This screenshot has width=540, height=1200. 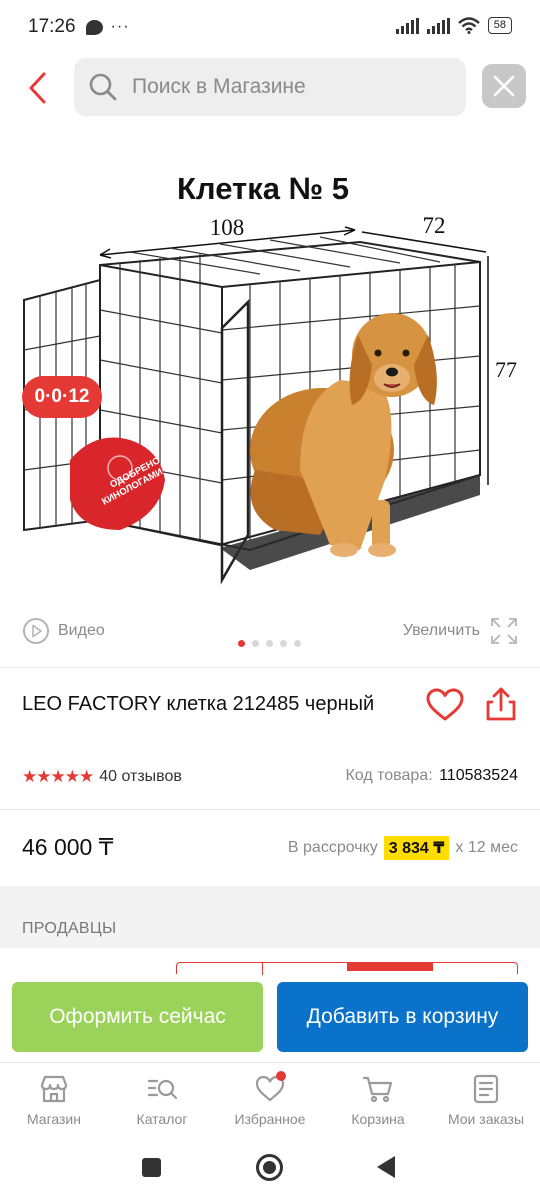 What do you see at coordinates (270, 27) in the screenshot?
I see `status-bar: 17:26 ··· 58` at bounding box center [270, 27].